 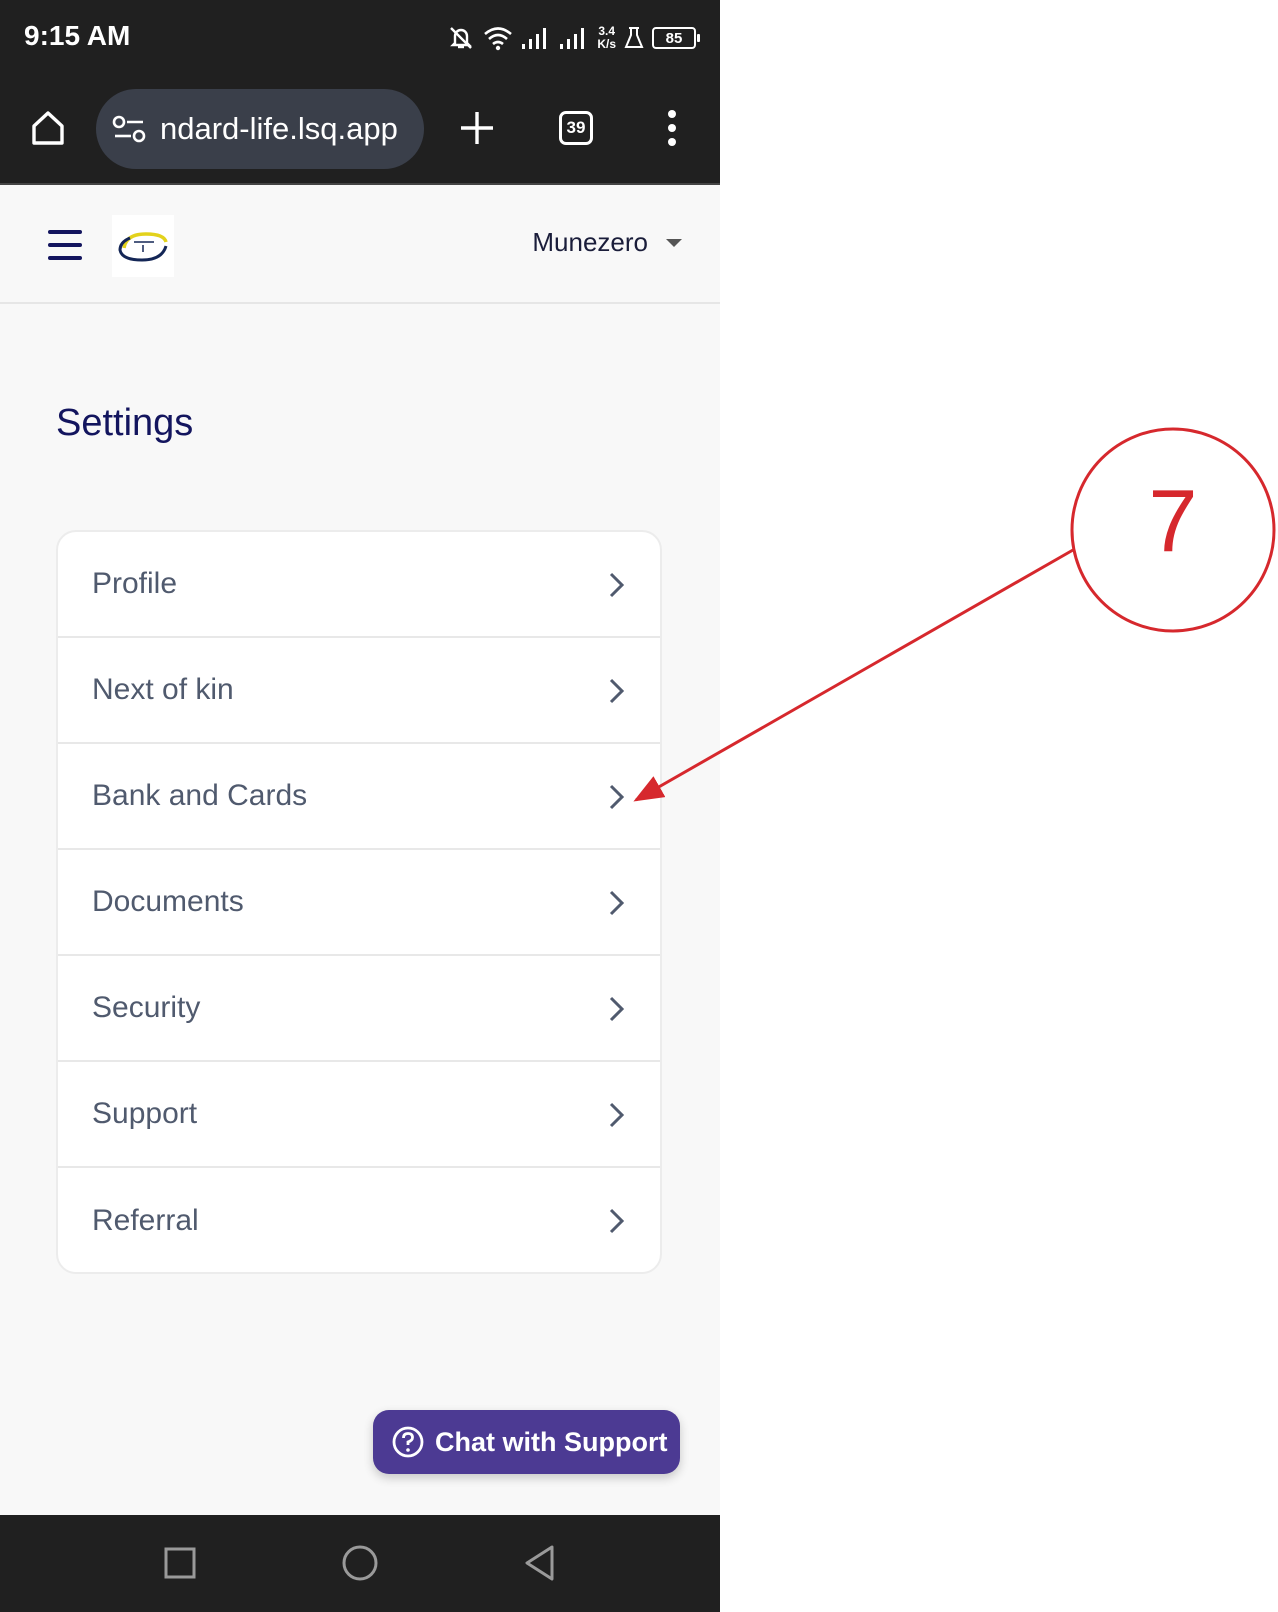 I want to click on settings-item-label: Profile, so click(x=135, y=583).